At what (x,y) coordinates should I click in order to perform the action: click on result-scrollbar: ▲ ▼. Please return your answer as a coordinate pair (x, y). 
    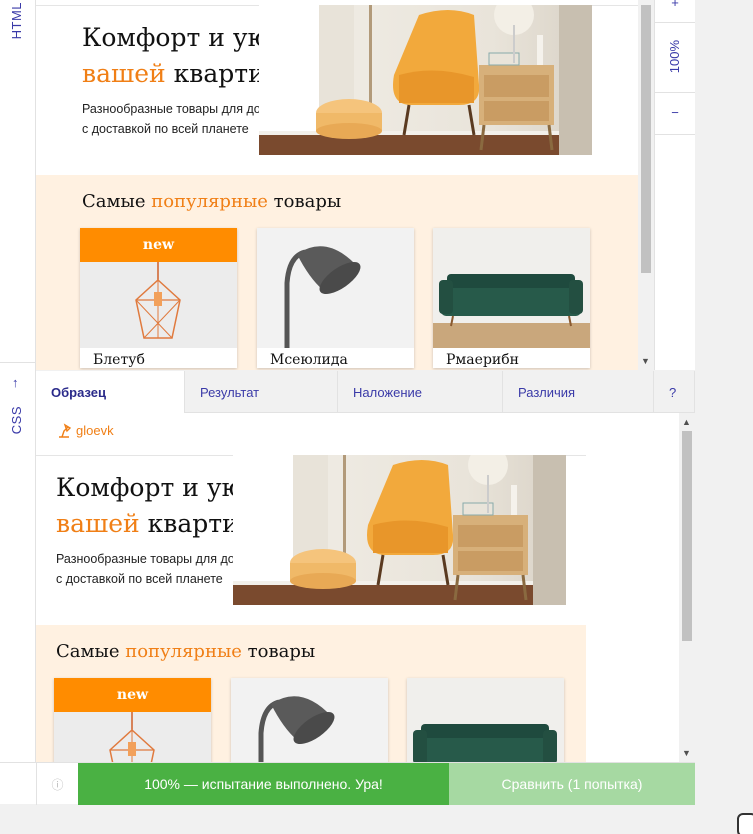
    Looking at the image, I should click on (687, 587).